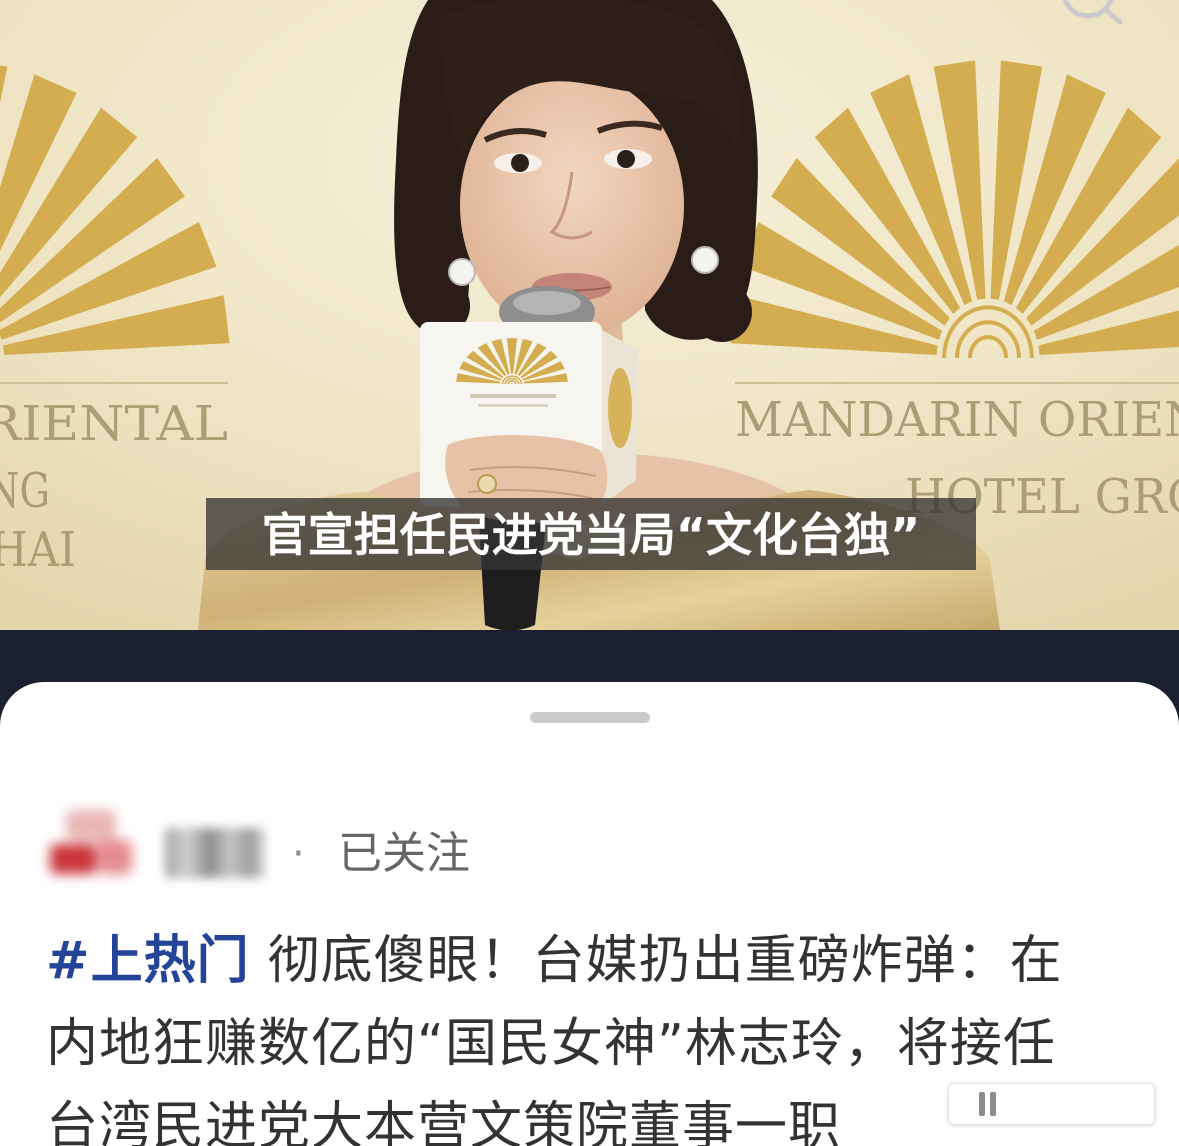 This screenshot has width=1179, height=1146. Describe the element at coordinates (547, 303) in the screenshot. I see `mic-grille-highlight` at that location.